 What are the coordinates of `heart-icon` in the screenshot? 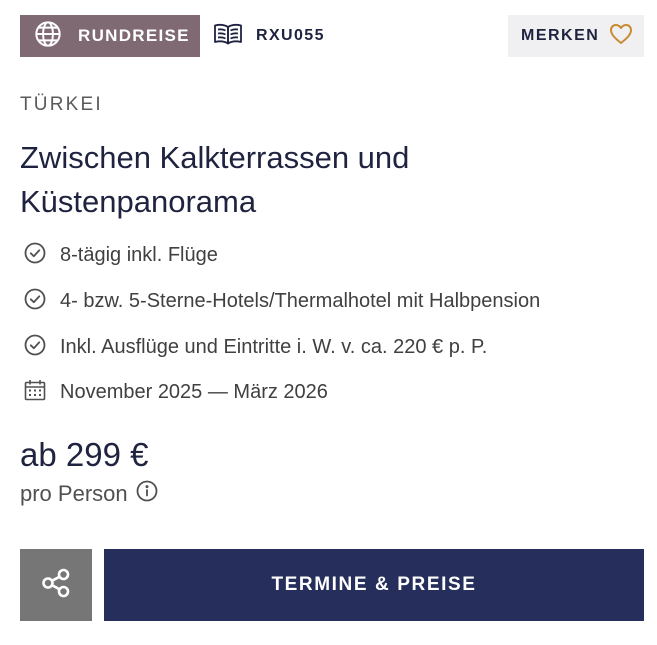 It's located at (616, 36).